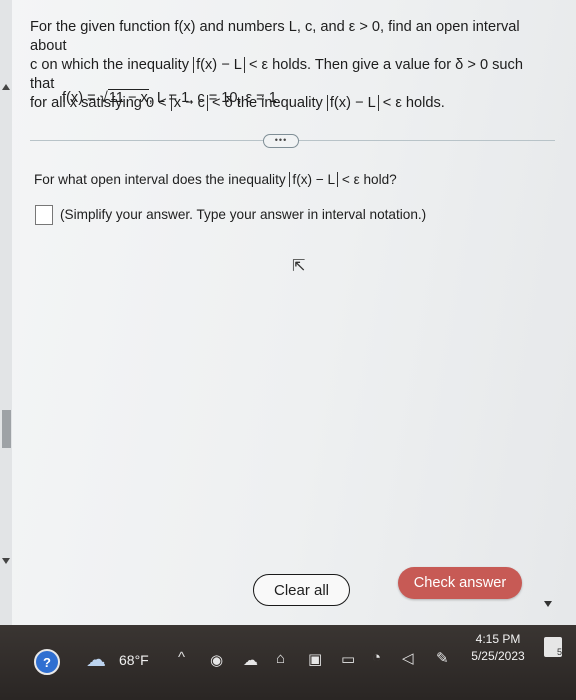 The height and width of the screenshot is (700, 576). I want to click on scroll-up-arrow-icon, so click(6, 87).